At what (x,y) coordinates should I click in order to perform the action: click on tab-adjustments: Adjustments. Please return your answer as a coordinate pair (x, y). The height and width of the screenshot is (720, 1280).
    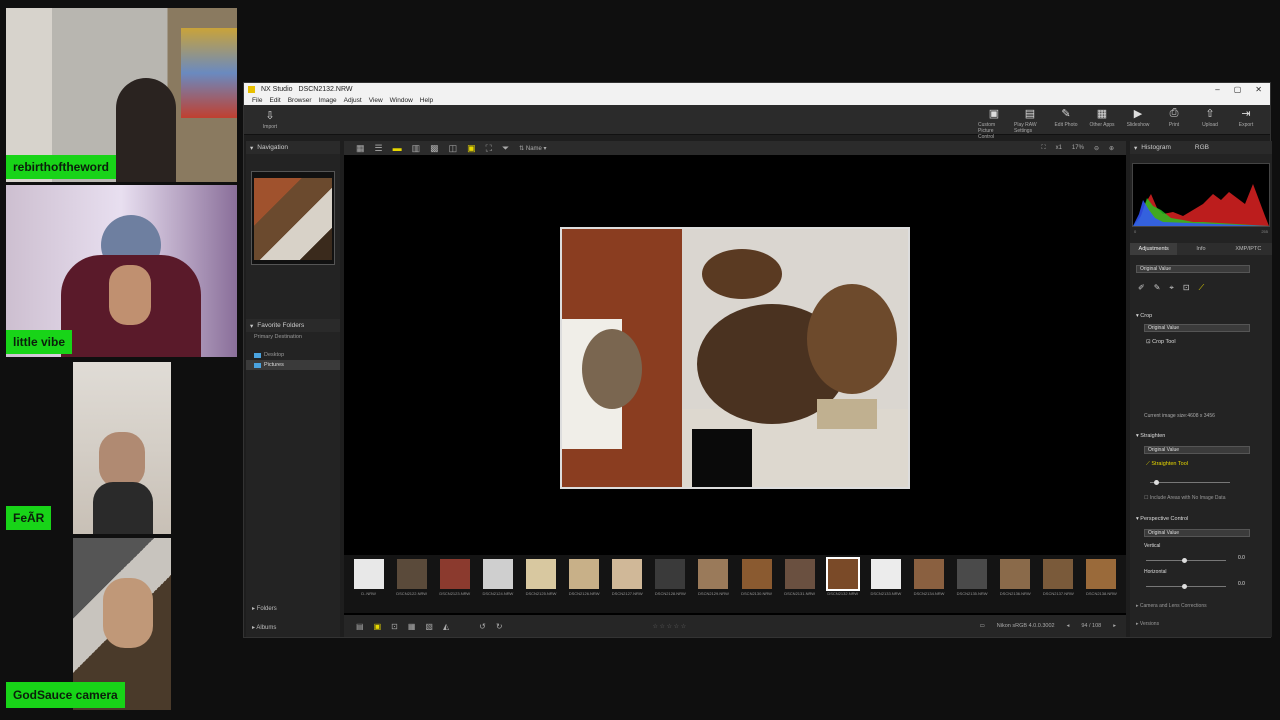
    Looking at the image, I should click on (1154, 249).